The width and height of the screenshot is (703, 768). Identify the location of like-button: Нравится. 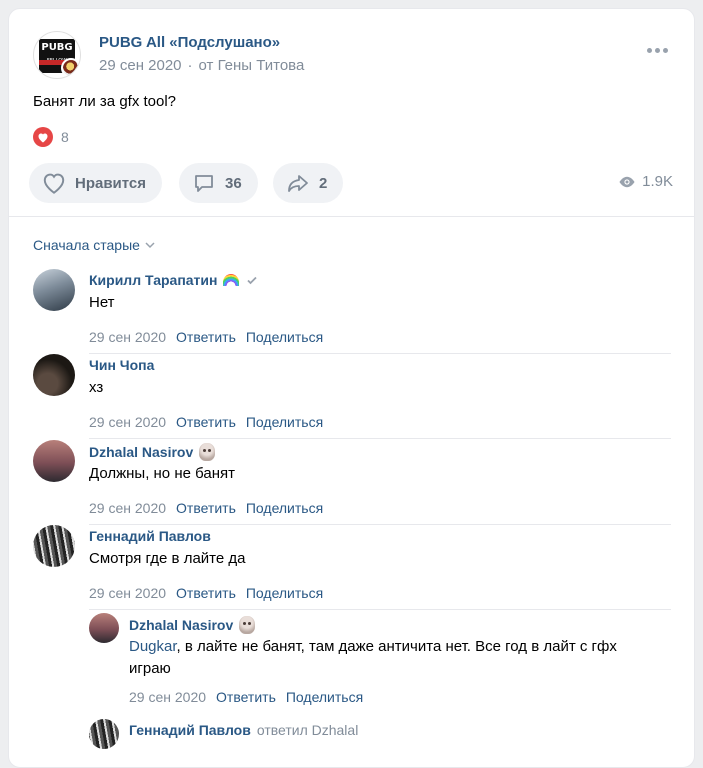
(96, 183).